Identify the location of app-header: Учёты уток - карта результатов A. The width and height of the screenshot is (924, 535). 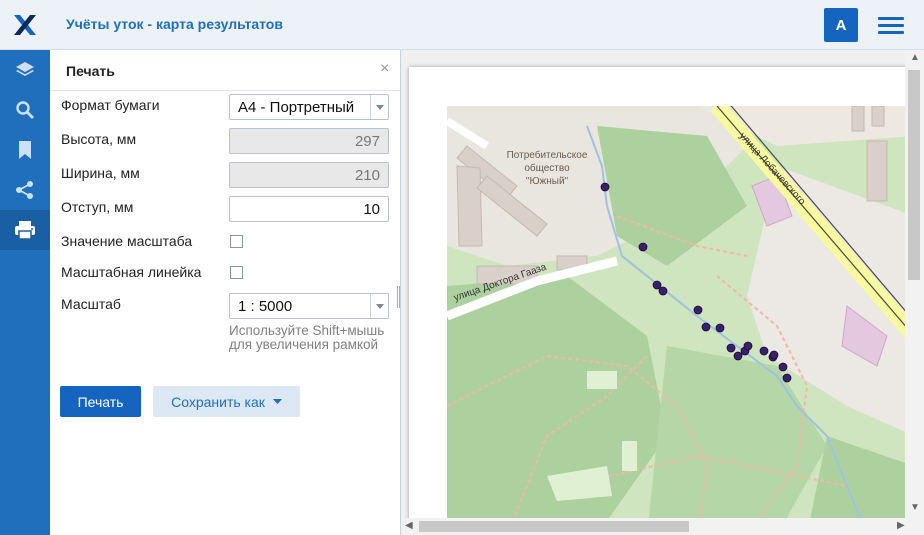
(462, 25).